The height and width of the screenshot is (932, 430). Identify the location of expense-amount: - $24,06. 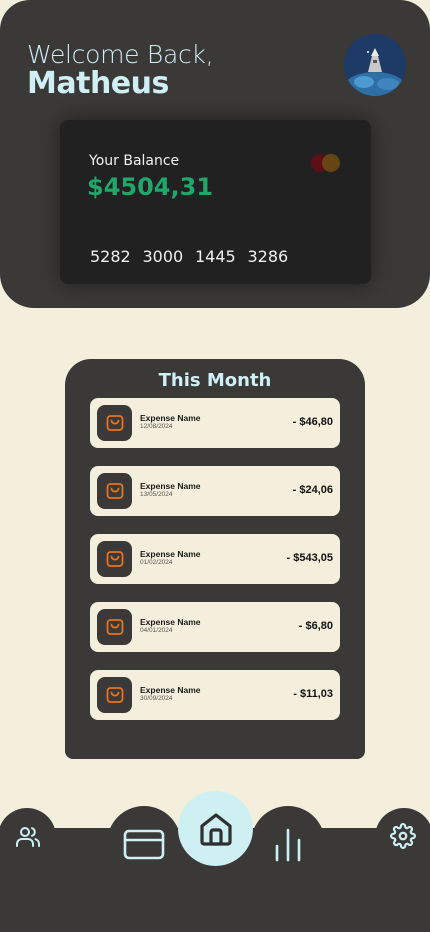
(312, 490).